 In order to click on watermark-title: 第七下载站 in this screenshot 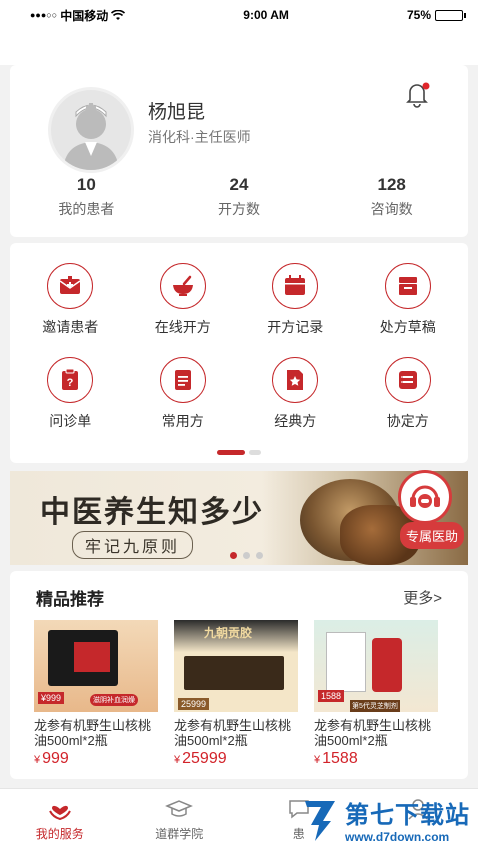, I will do `click(407, 815)`.